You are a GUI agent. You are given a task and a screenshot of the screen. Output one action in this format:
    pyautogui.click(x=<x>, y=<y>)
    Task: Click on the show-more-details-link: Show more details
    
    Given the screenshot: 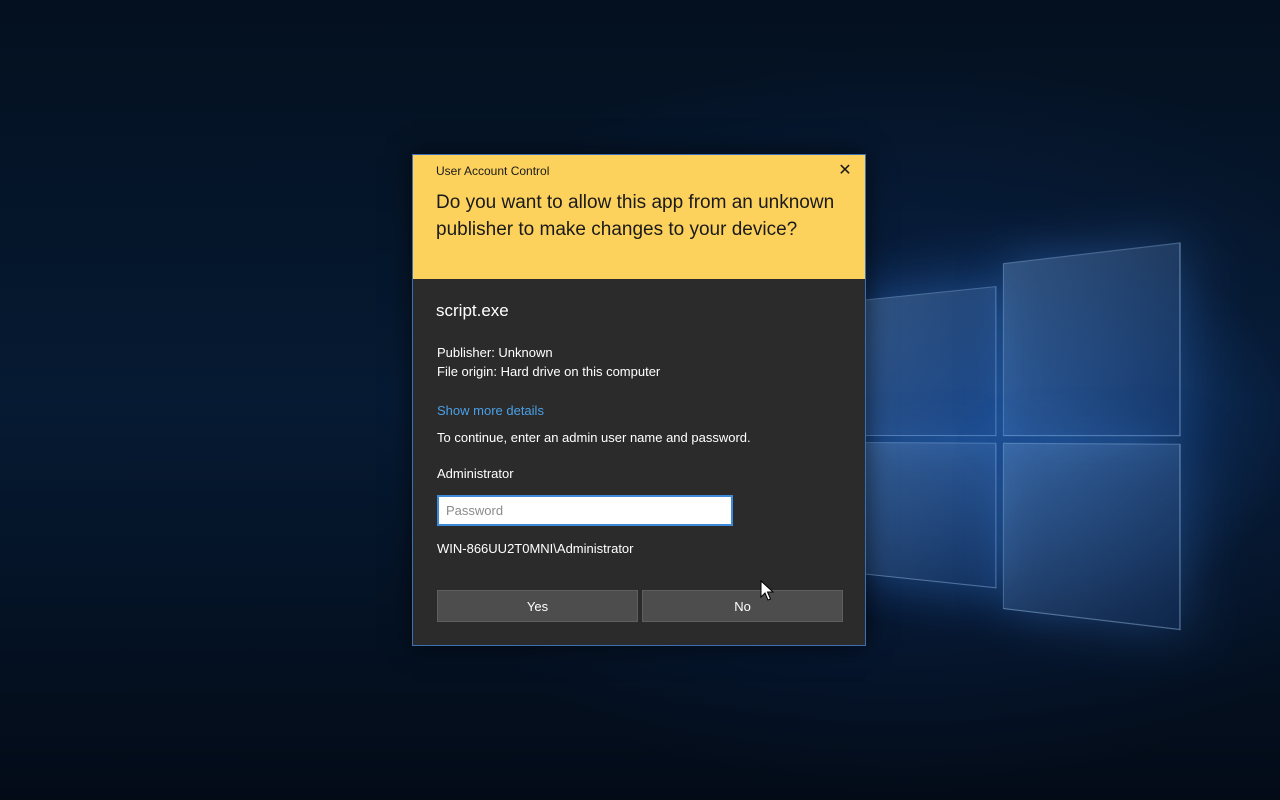 What is the action you would take?
    pyautogui.click(x=490, y=410)
    